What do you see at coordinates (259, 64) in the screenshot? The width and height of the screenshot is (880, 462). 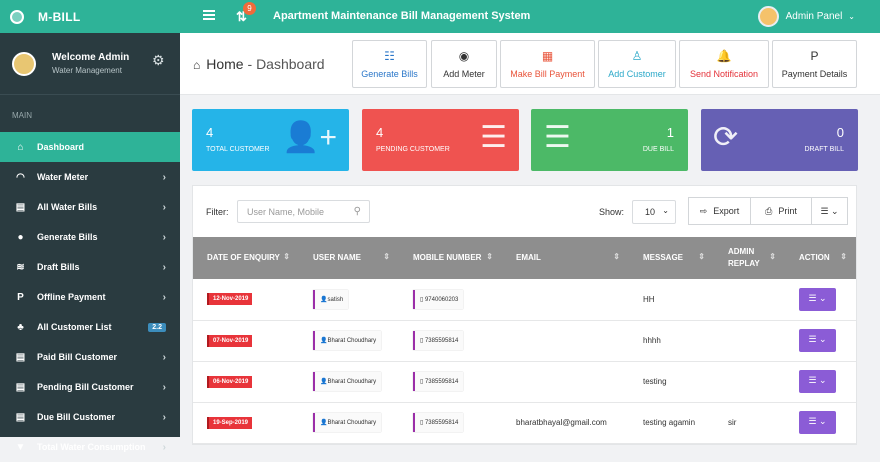 I see `breadcrumb: ⌂ Home - Dashboard` at bounding box center [259, 64].